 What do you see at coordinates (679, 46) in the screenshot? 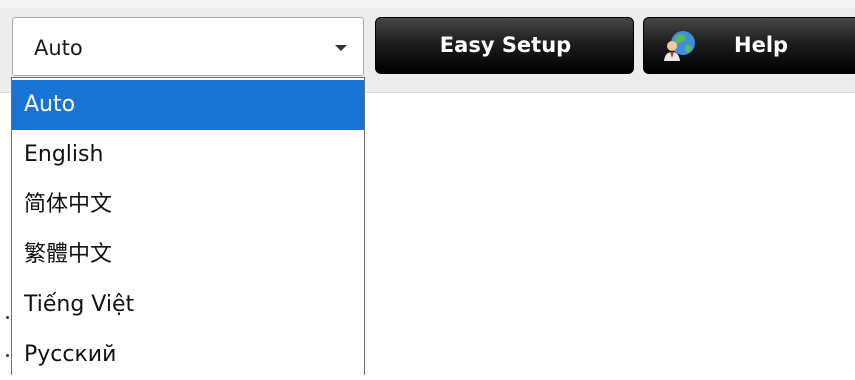
I see `globe-person-icon` at bounding box center [679, 46].